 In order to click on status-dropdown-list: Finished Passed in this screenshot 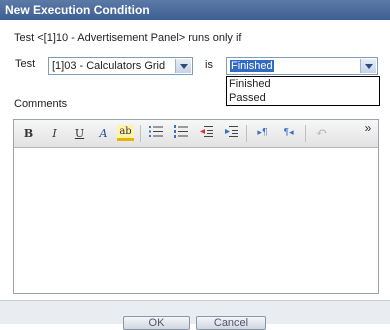, I will do `click(303, 91)`.